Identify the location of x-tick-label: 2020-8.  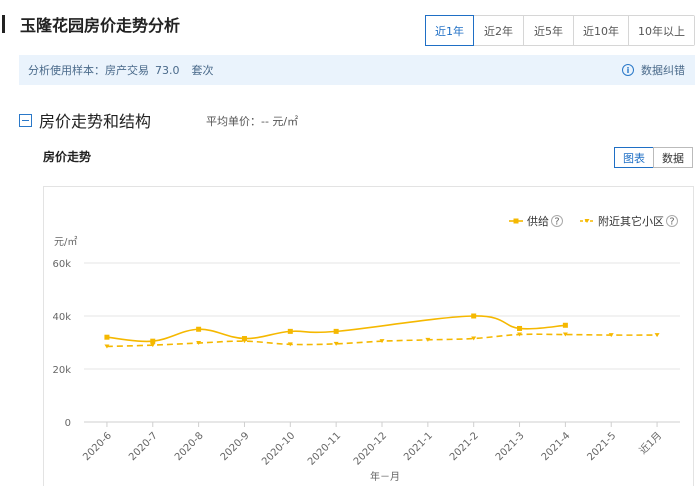
(189, 446).